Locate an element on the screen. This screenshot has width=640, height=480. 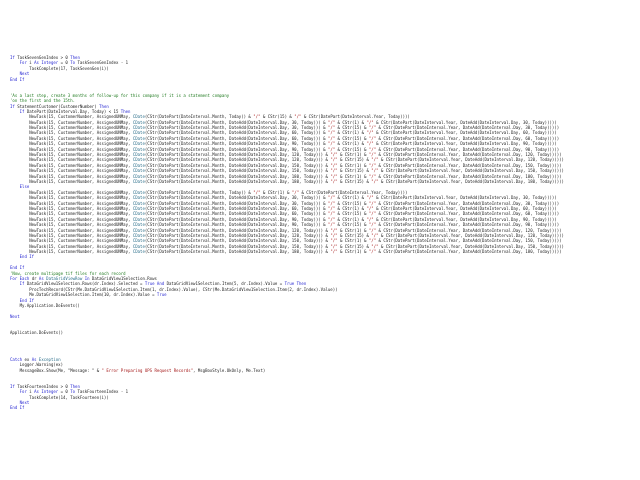
code-token: Application.DoEvents() is located at coordinates (36, 332).